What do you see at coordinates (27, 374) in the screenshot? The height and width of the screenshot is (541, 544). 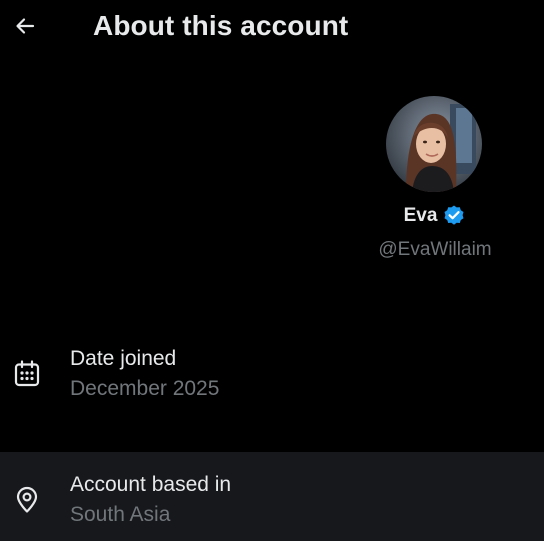 I see `calendar-icon` at bounding box center [27, 374].